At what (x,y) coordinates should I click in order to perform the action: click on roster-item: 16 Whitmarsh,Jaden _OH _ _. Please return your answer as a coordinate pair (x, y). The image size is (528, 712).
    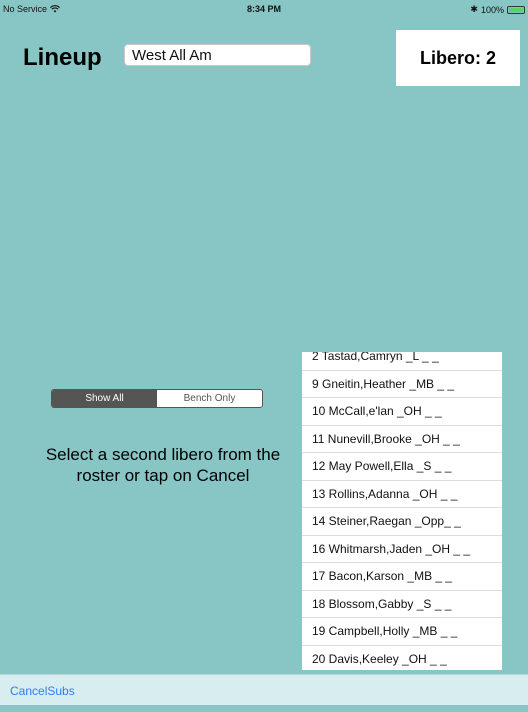
    Looking at the image, I should click on (402, 549).